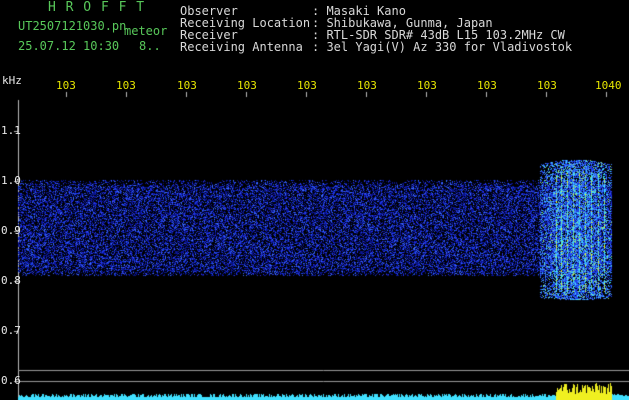 This screenshot has width=629, height=400. What do you see at coordinates (150, 46) in the screenshot?
I see `count-label: 8..` at bounding box center [150, 46].